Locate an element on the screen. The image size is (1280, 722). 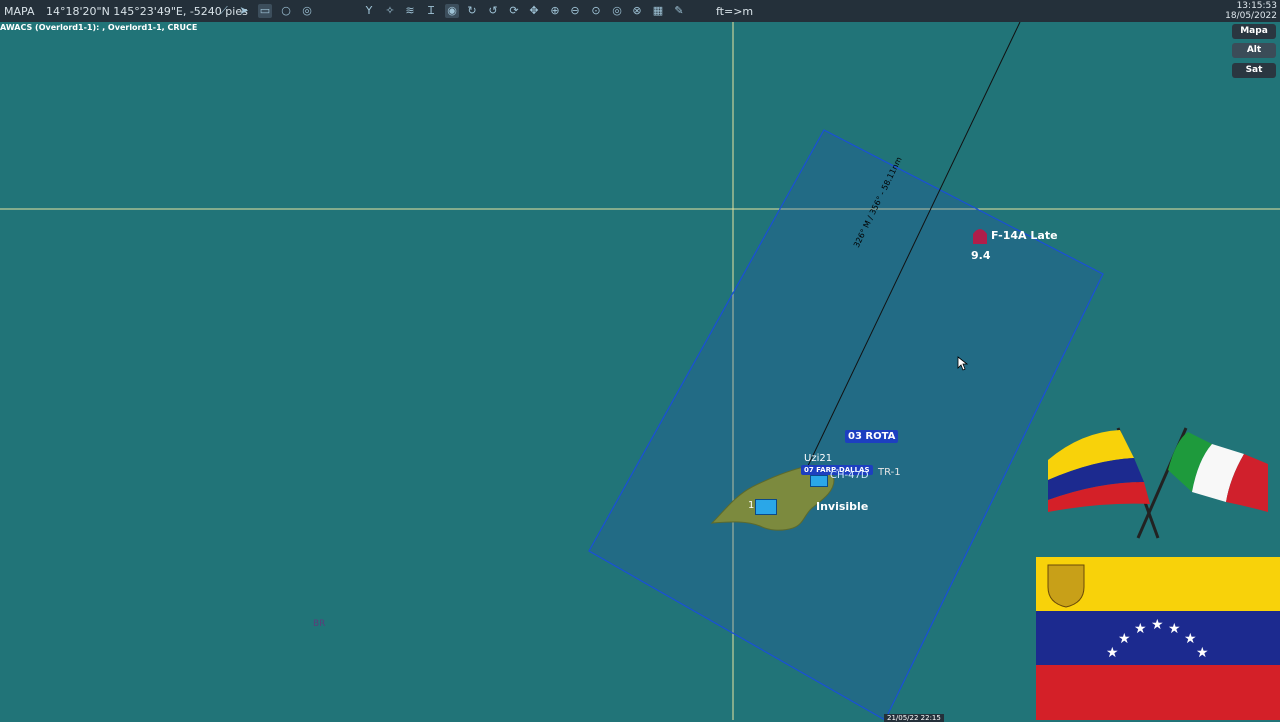
layers-icon: ◎ is located at coordinates (307, 11).